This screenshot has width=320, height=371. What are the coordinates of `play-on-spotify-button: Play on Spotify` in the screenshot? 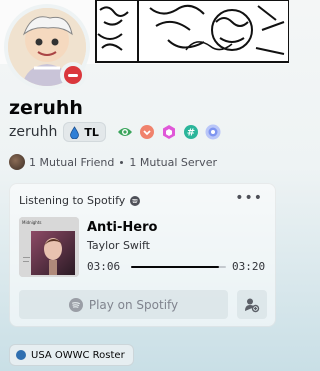 It's located at (123, 304).